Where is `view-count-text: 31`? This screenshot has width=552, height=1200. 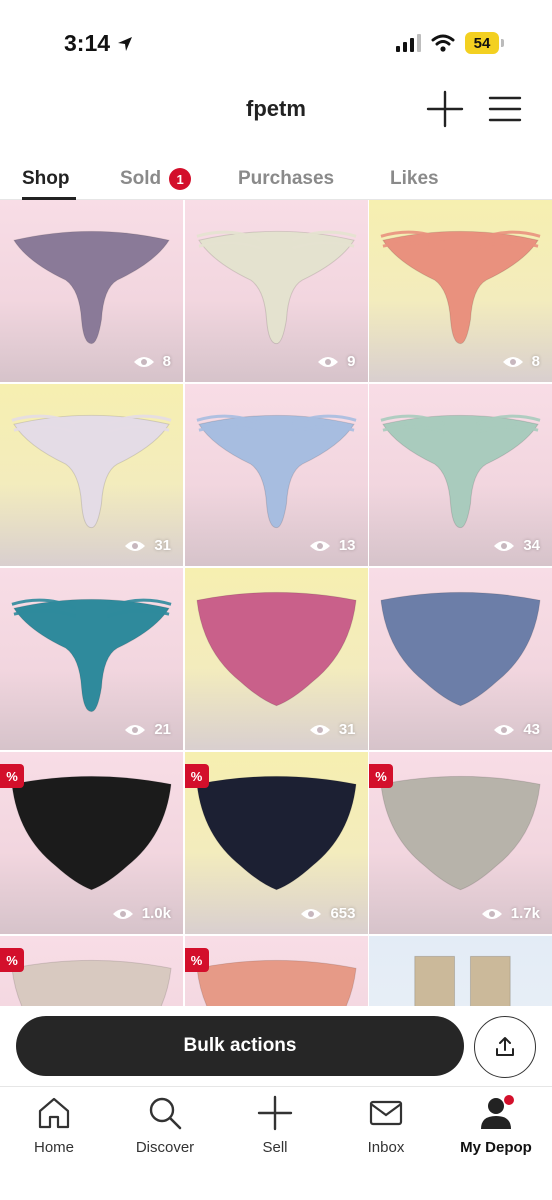
view-count-text: 31 is located at coordinates (162, 545).